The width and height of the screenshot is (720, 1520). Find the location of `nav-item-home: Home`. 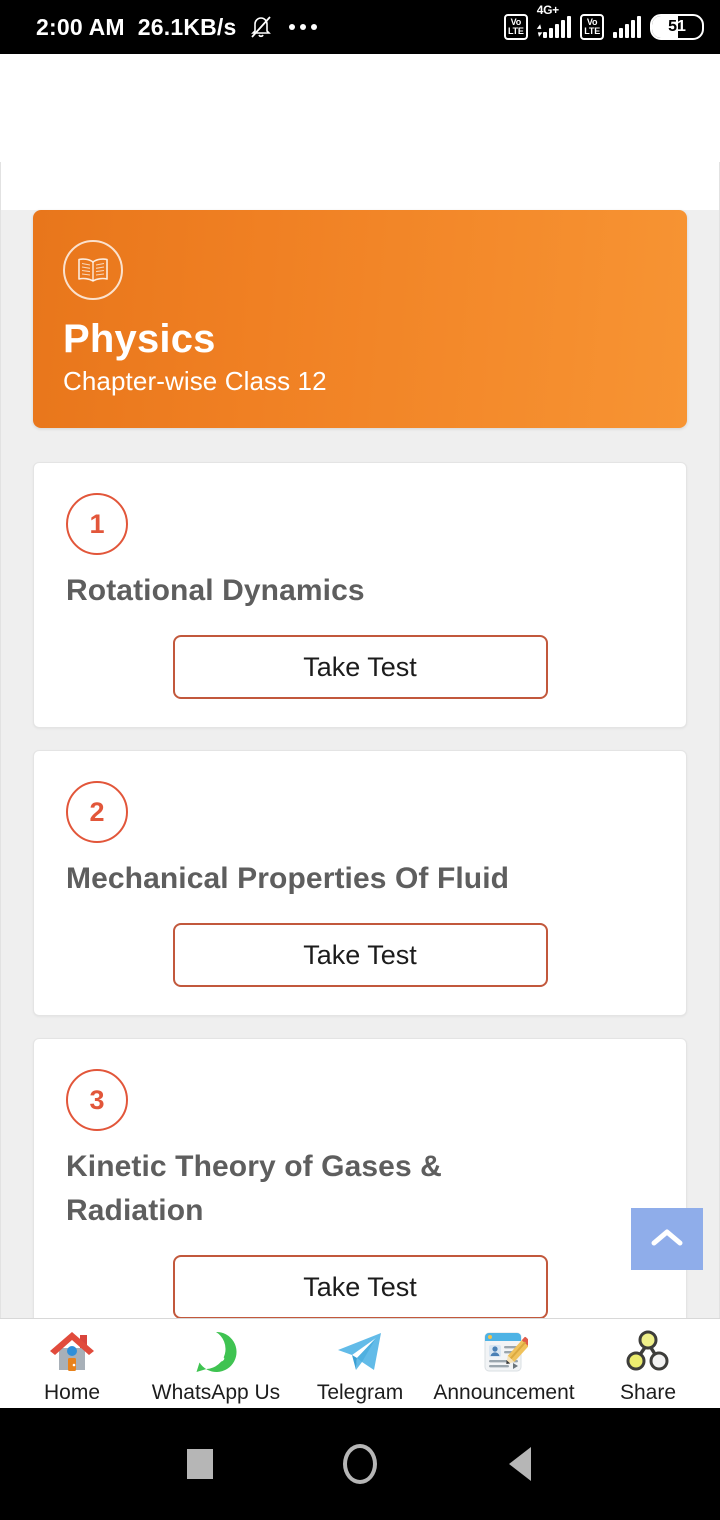

nav-item-home: Home is located at coordinates (72, 1366).